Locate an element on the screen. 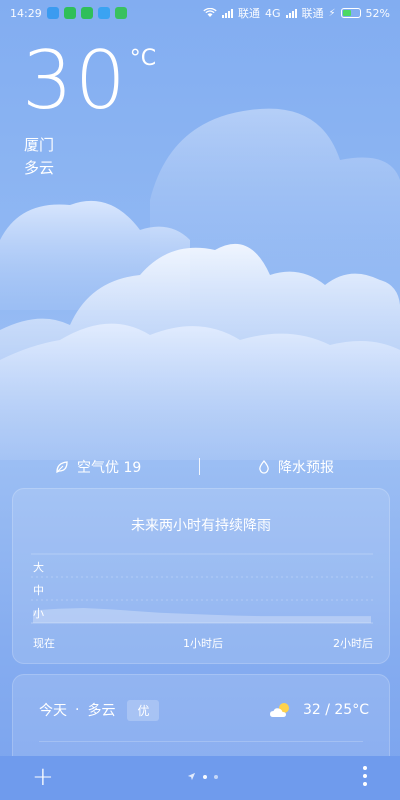  info-strip: 空气优 19 降水预报 is located at coordinates (200, 467).